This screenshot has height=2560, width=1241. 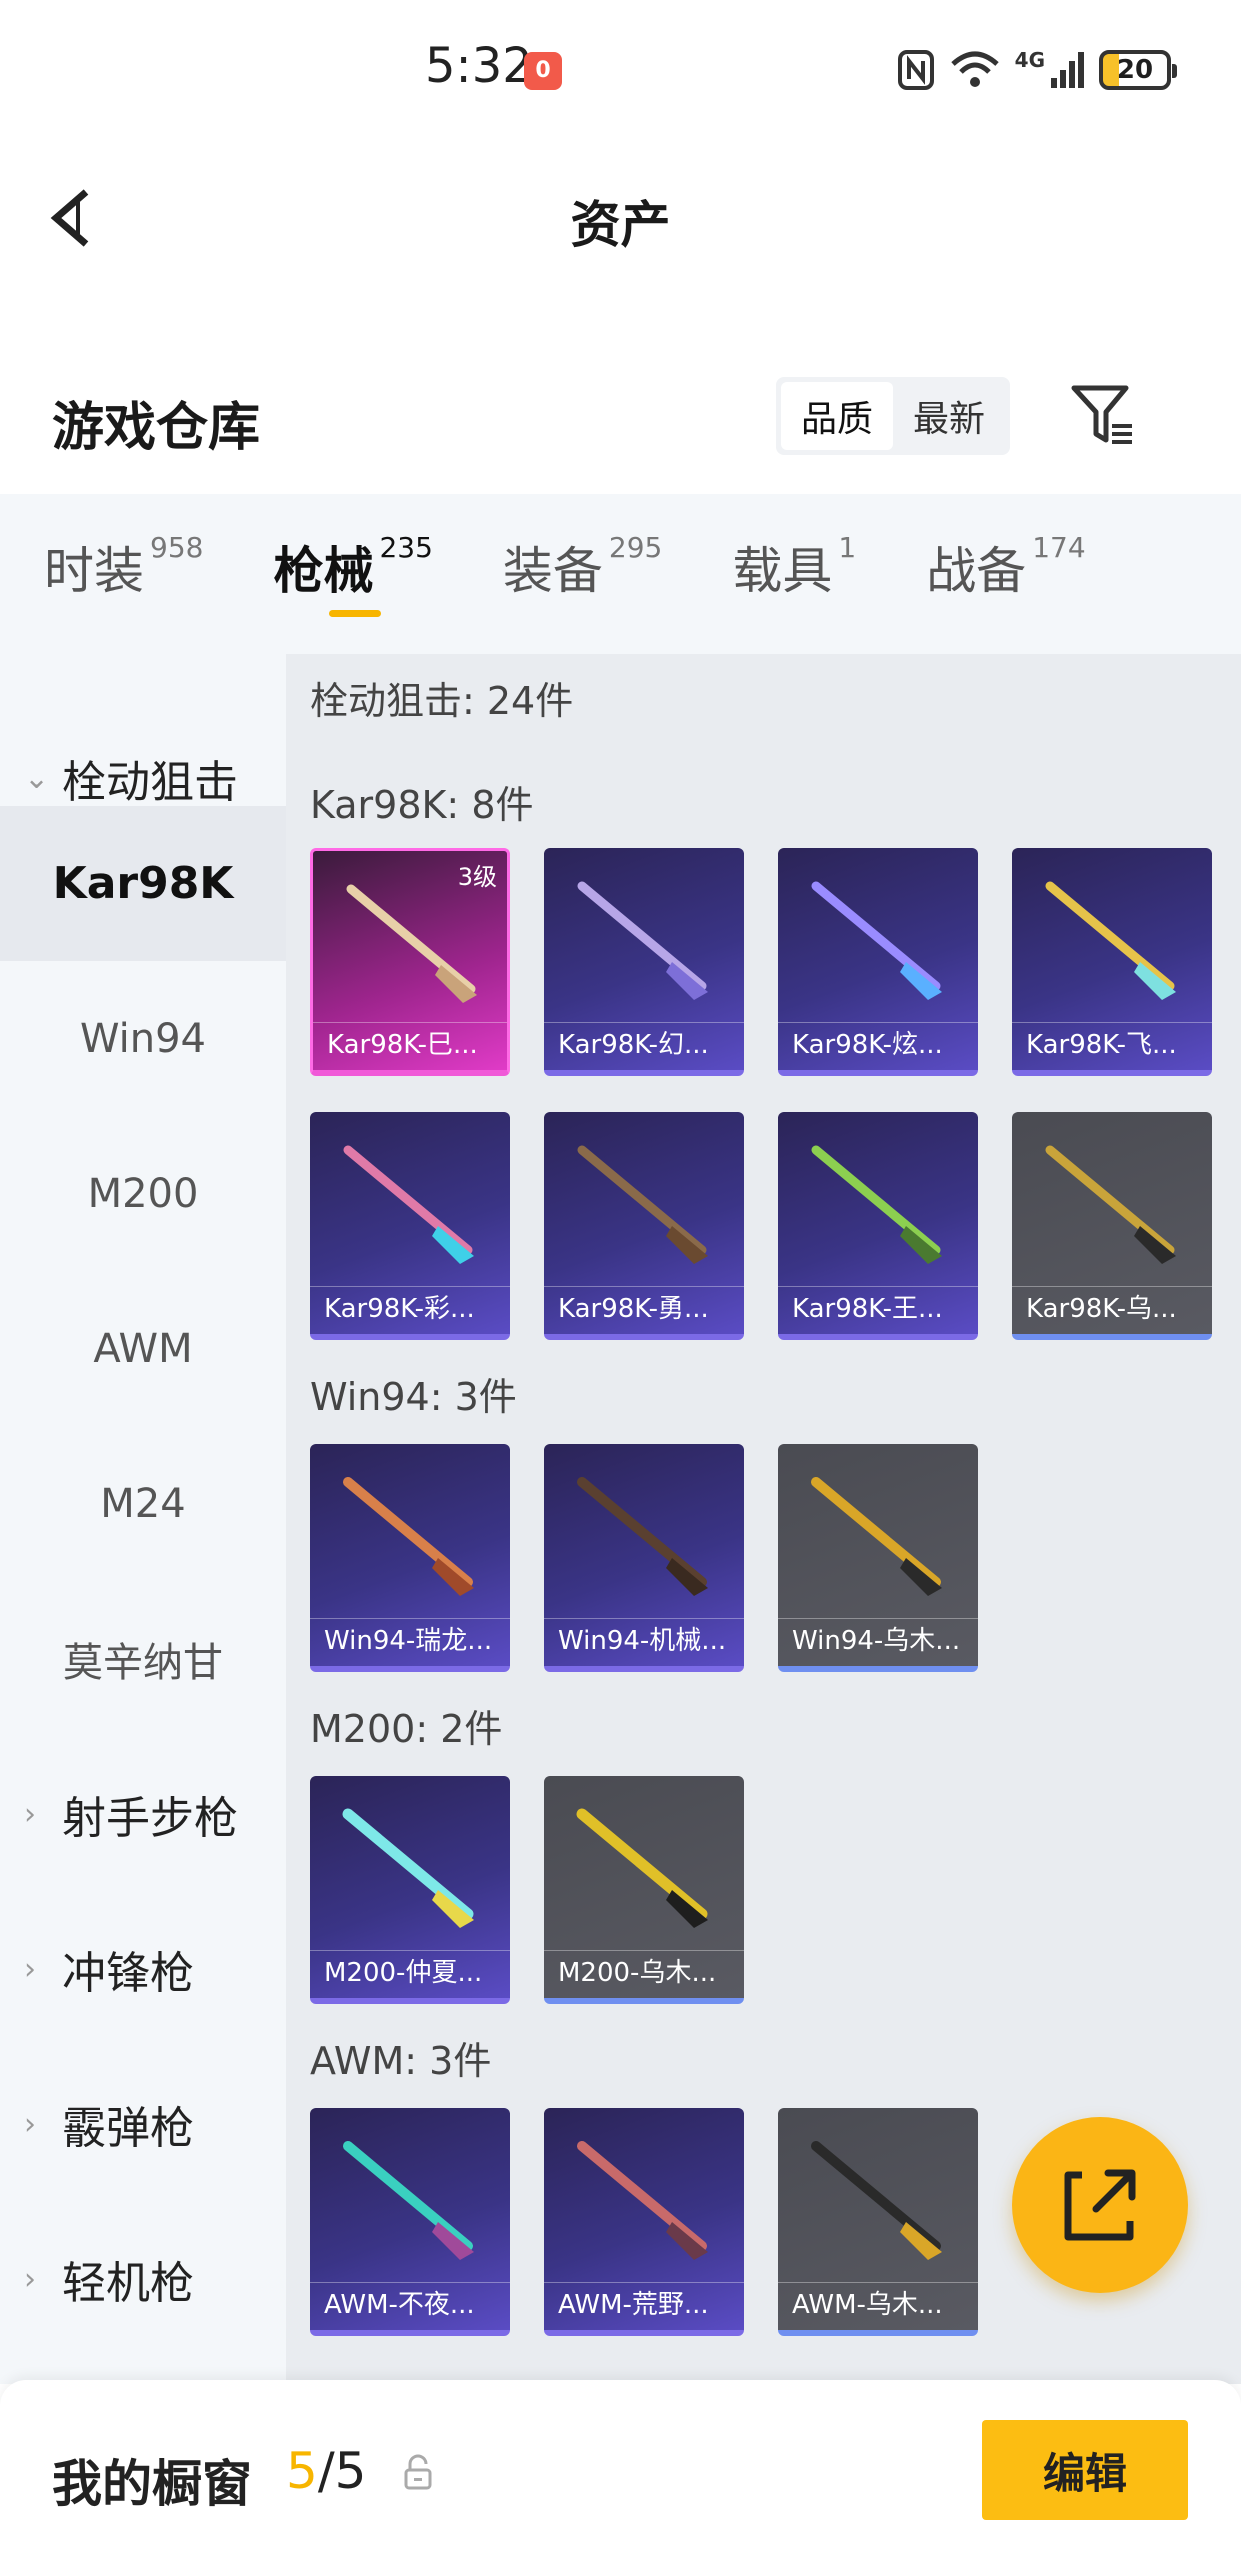 I want to click on share-icon, so click(x=1100, y=2205).